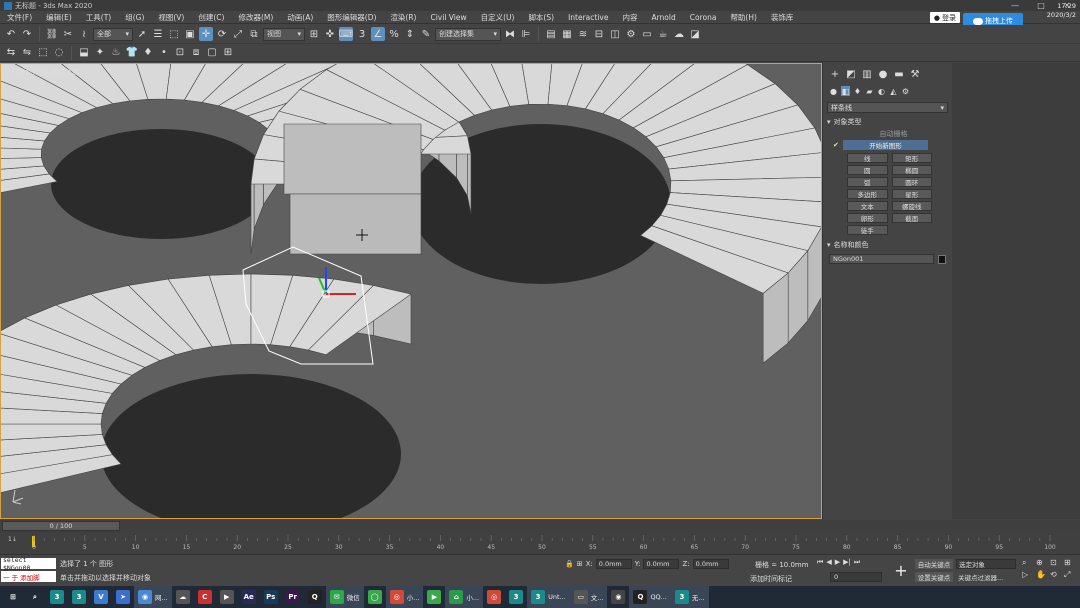  Describe the element at coordinates (27, 53) in the screenshot. I see `workspace-icon: ⇋` at that location.